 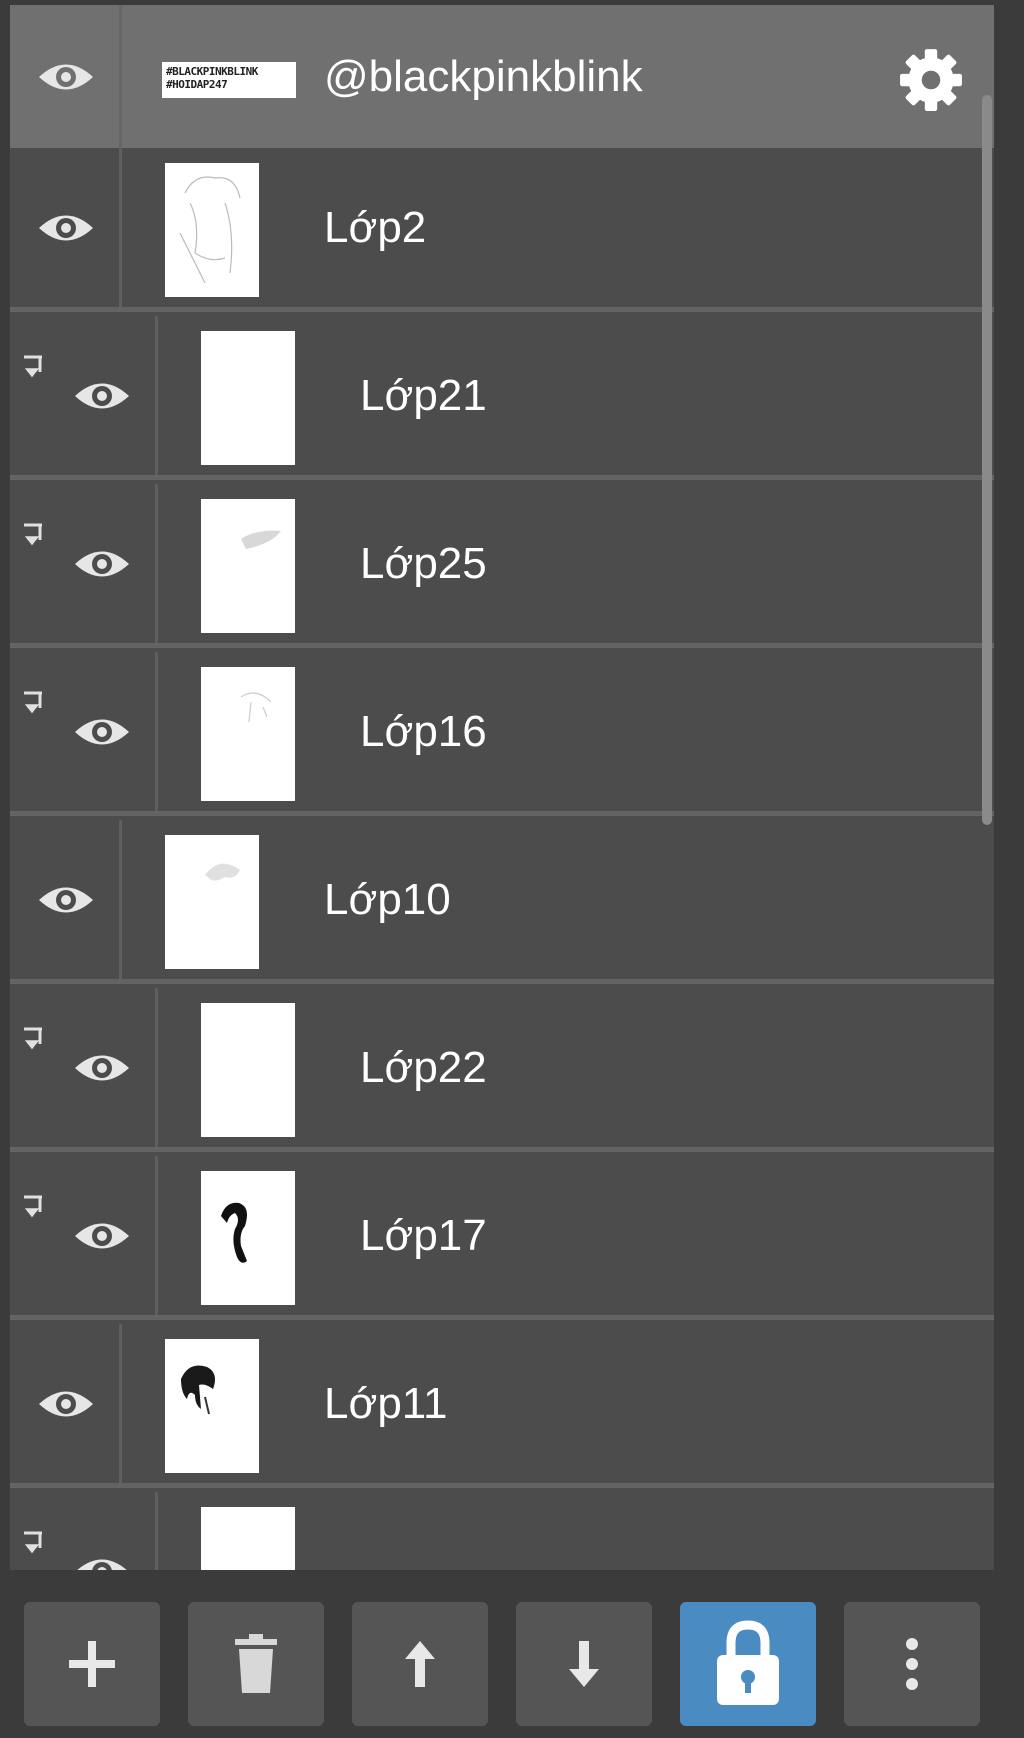 I want to click on lock-layer-button, so click(x=748, y=1664).